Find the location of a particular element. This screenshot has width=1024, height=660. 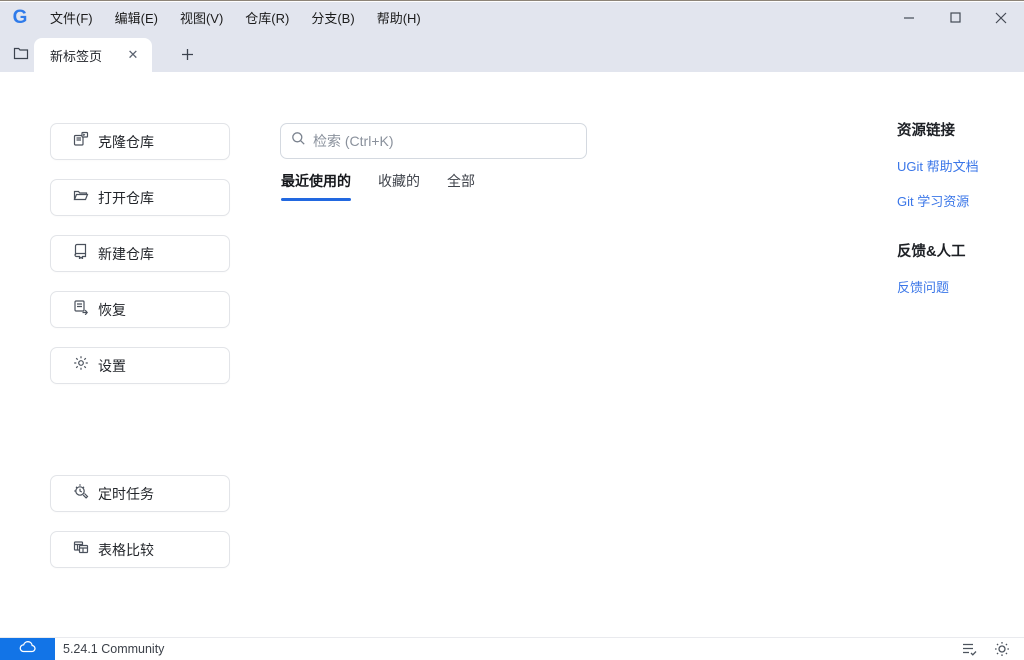

open-repo-button: 打开仓库 is located at coordinates (140, 197).